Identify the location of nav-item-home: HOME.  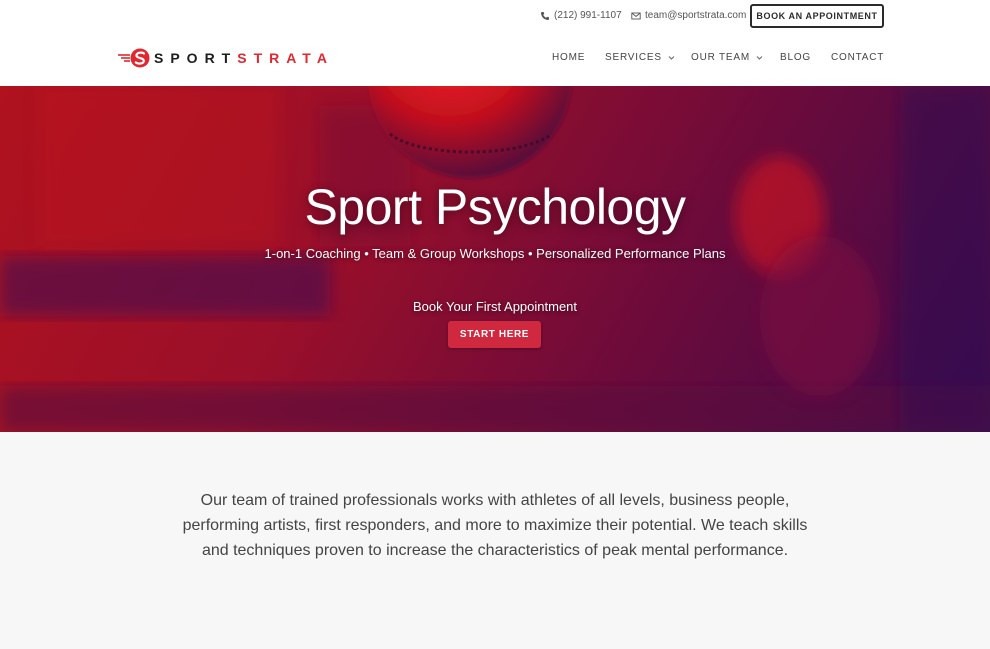
(568, 57).